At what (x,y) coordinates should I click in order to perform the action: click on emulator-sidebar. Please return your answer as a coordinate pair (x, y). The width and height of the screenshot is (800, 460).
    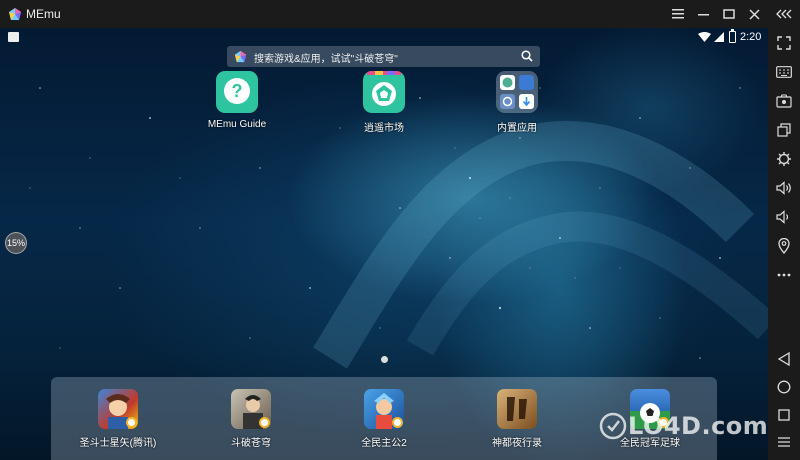
    Looking at the image, I should click on (784, 244).